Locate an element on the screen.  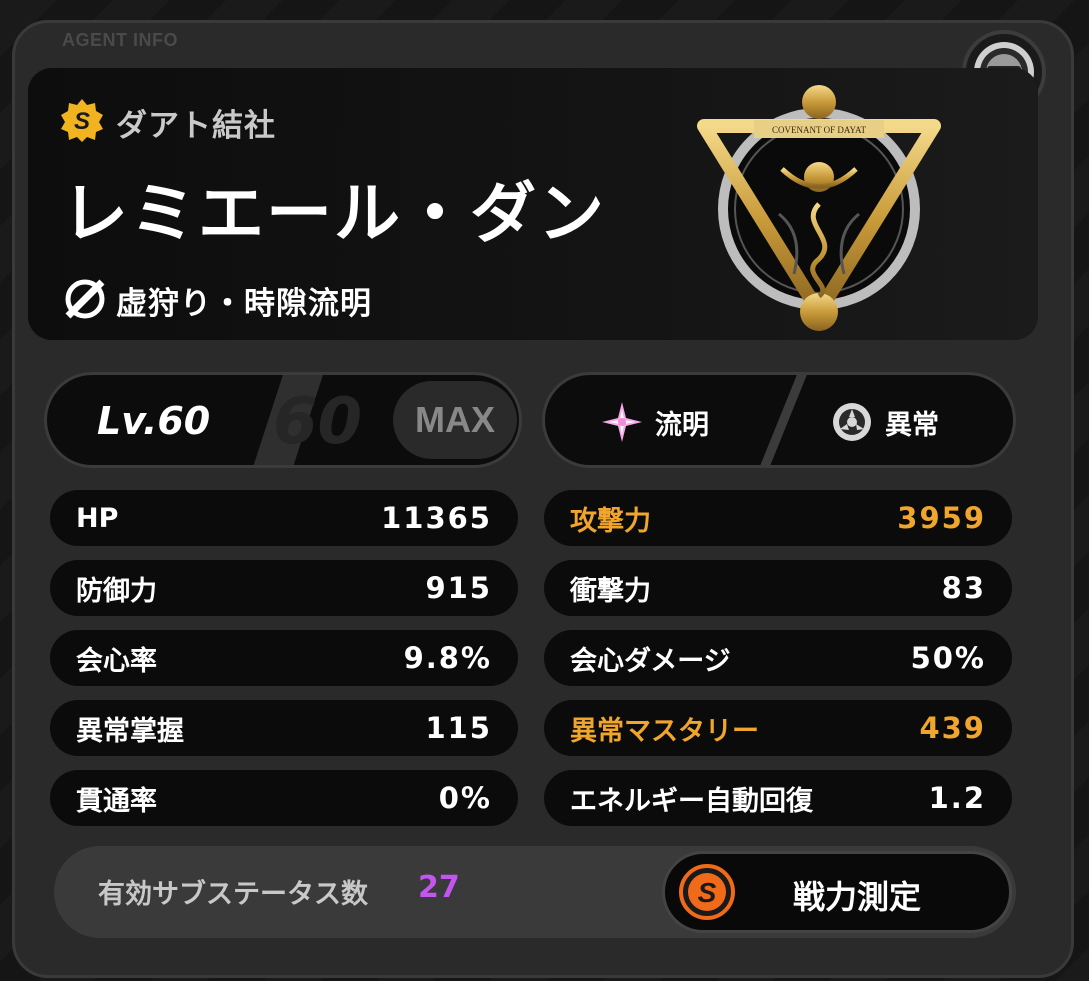
stat-anomaly-proficiency: 異常掌握 115 is located at coordinates (284, 728).